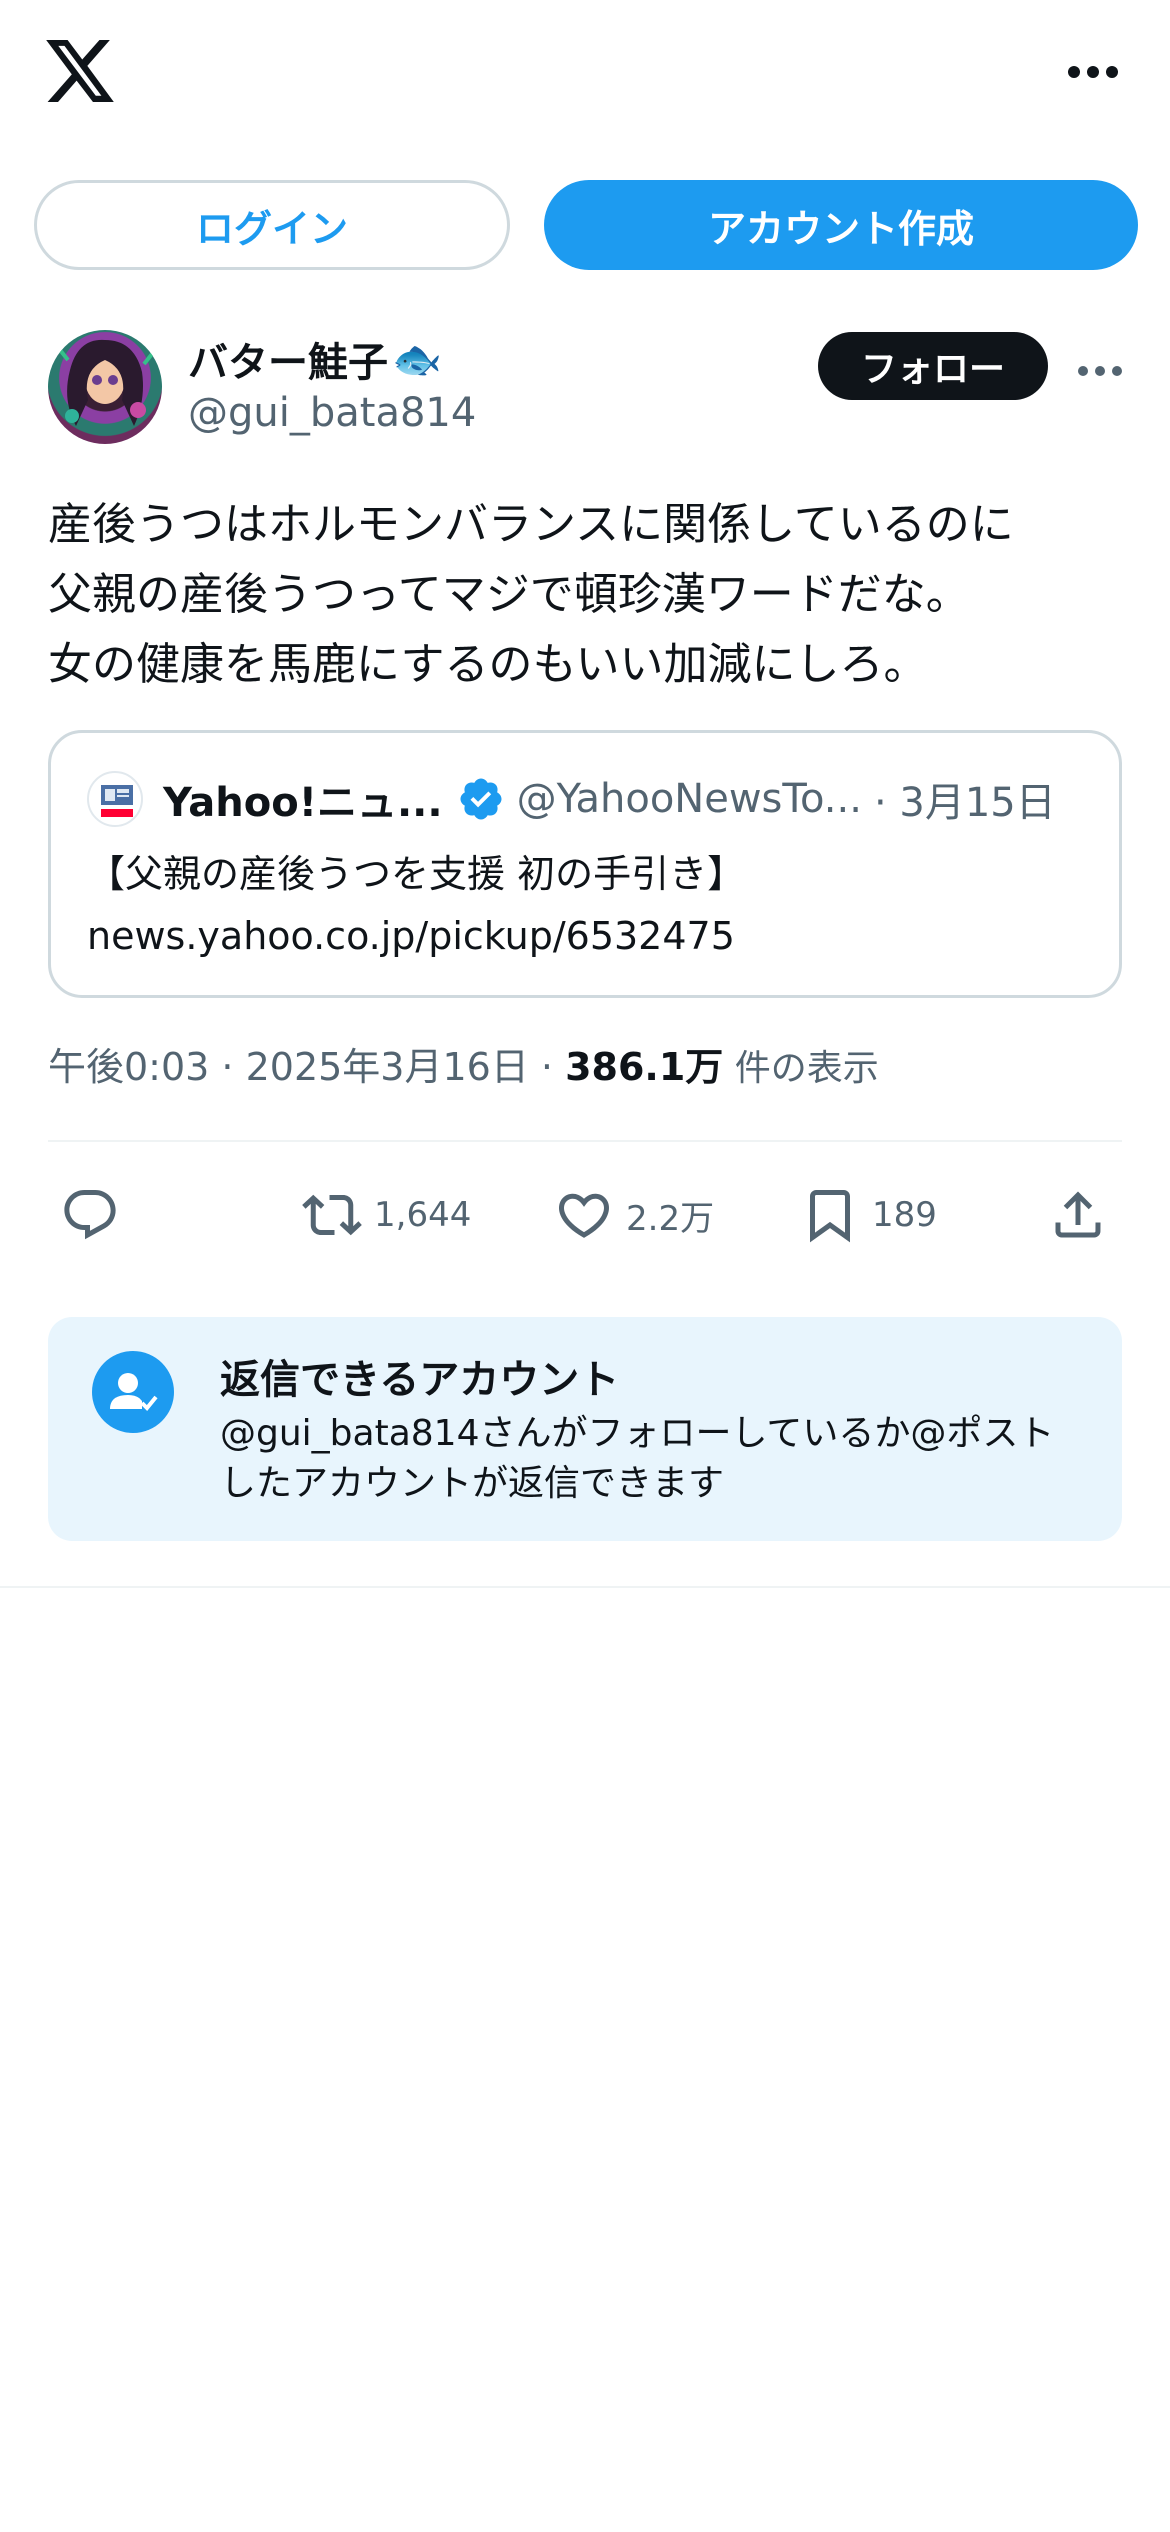 This screenshot has height=2532, width=1170. Describe the element at coordinates (80, 71) in the screenshot. I see `x-logo-icon` at that location.